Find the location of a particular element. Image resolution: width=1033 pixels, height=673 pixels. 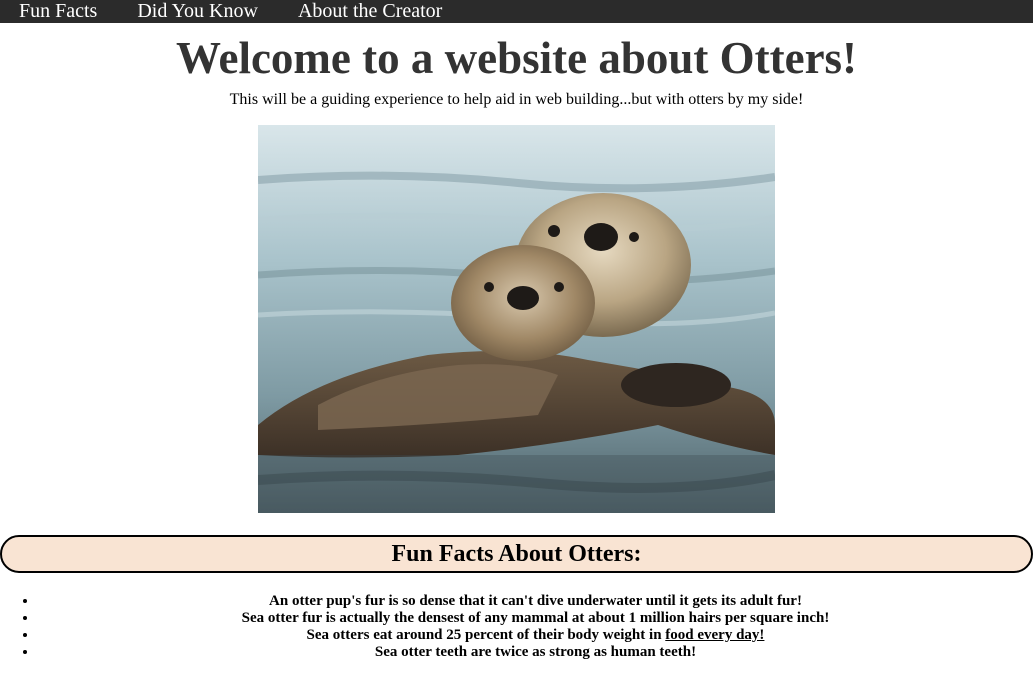

fun-facts-heading: Fun Facts About Otters: is located at coordinates (516, 554).